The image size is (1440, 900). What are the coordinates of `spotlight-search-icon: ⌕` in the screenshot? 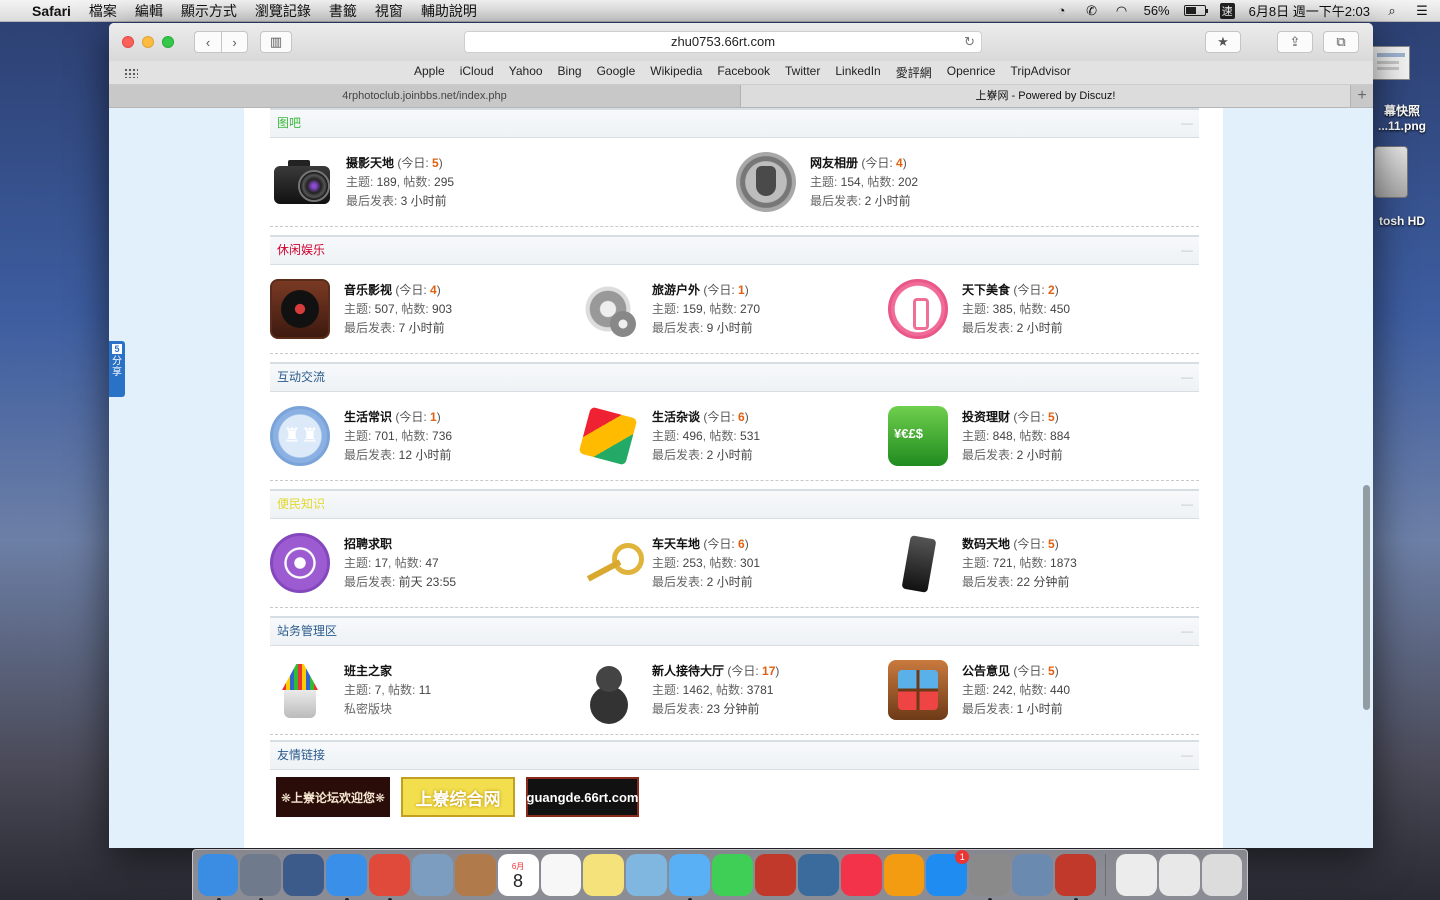 It's located at (1392, 10).